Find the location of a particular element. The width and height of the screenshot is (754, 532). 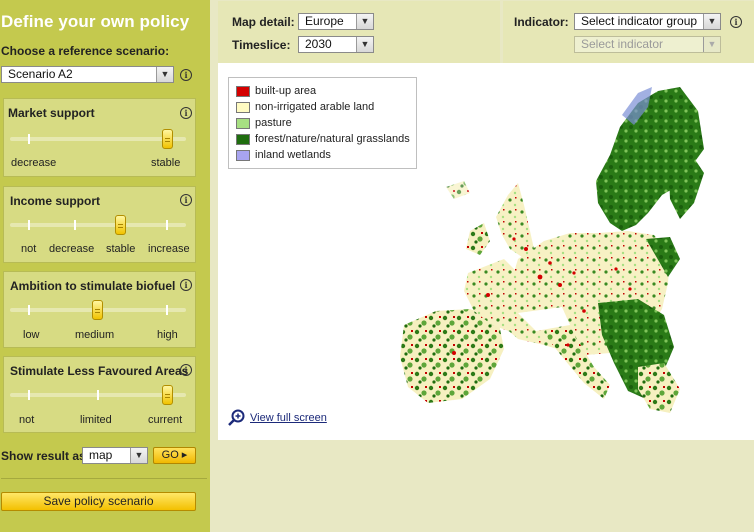

slider-label: low is located at coordinates (31, 335).